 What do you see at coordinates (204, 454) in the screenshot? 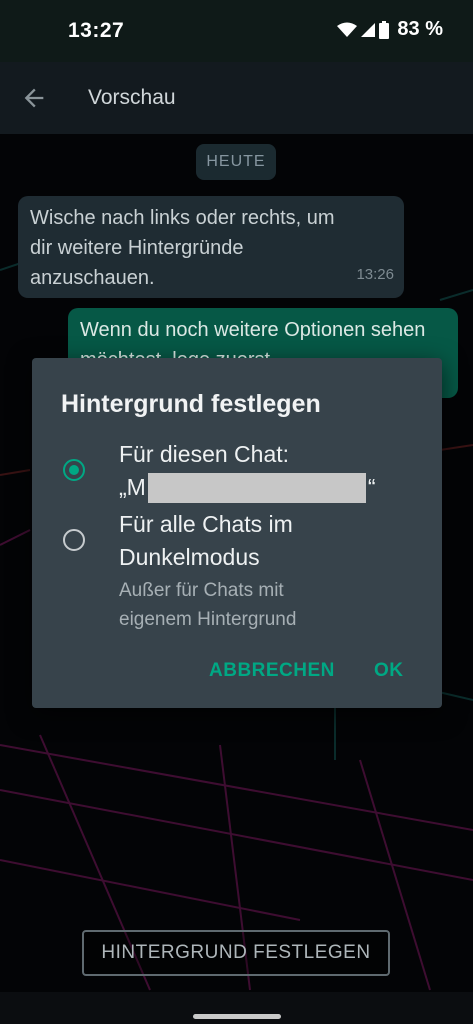
I see `option-this-chat-label: Für diesen Chat:` at bounding box center [204, 454].